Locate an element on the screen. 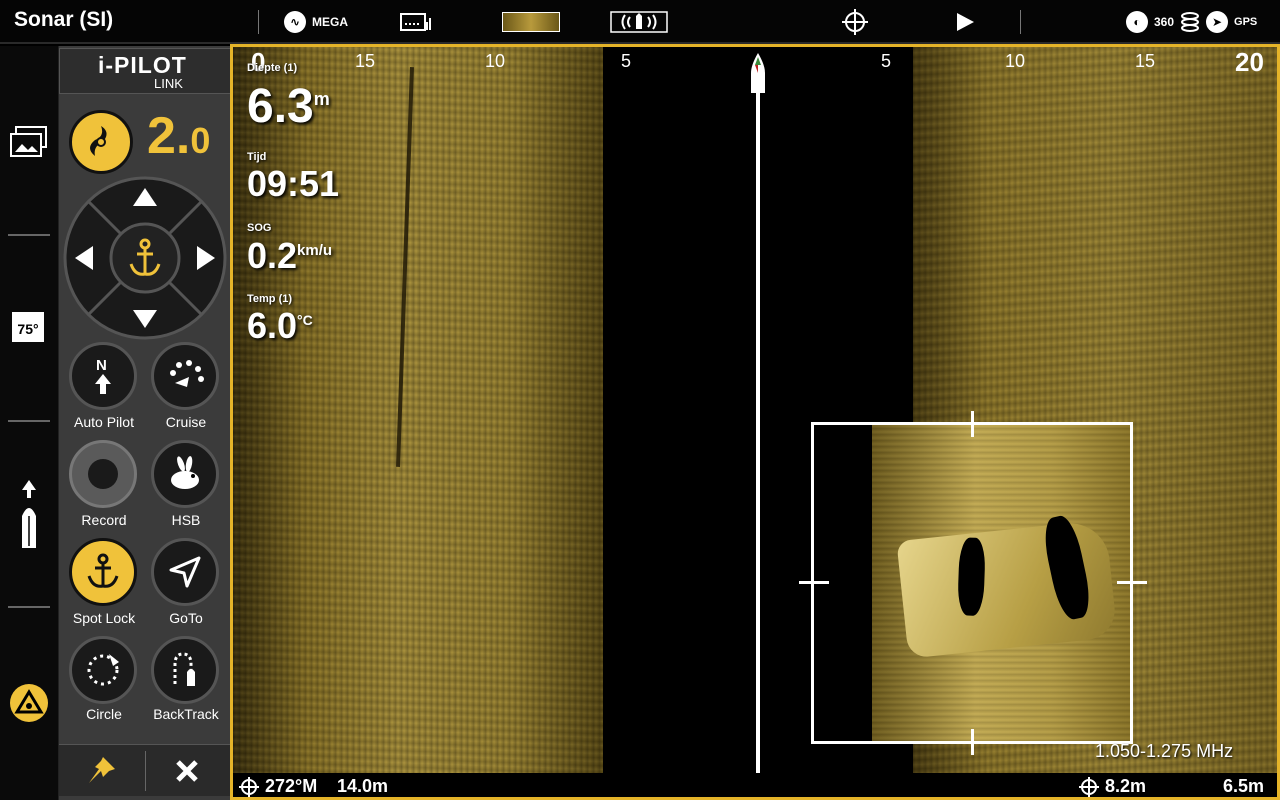  scale-label-left-5: 5 is located at coordinates (626, 61).